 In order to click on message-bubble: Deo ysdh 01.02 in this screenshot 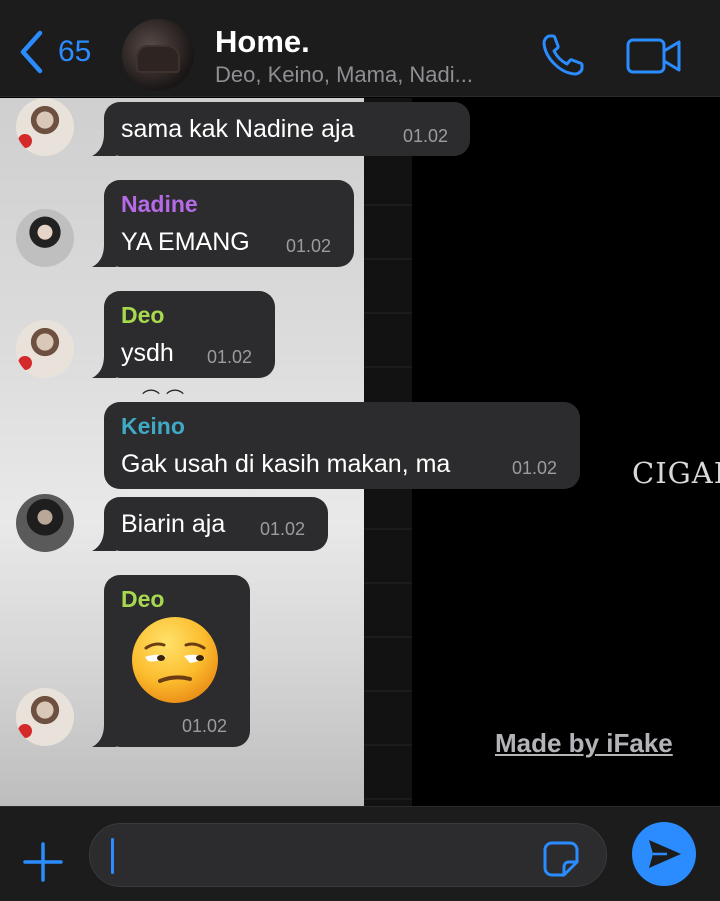, I will do `click(183, 334)`.